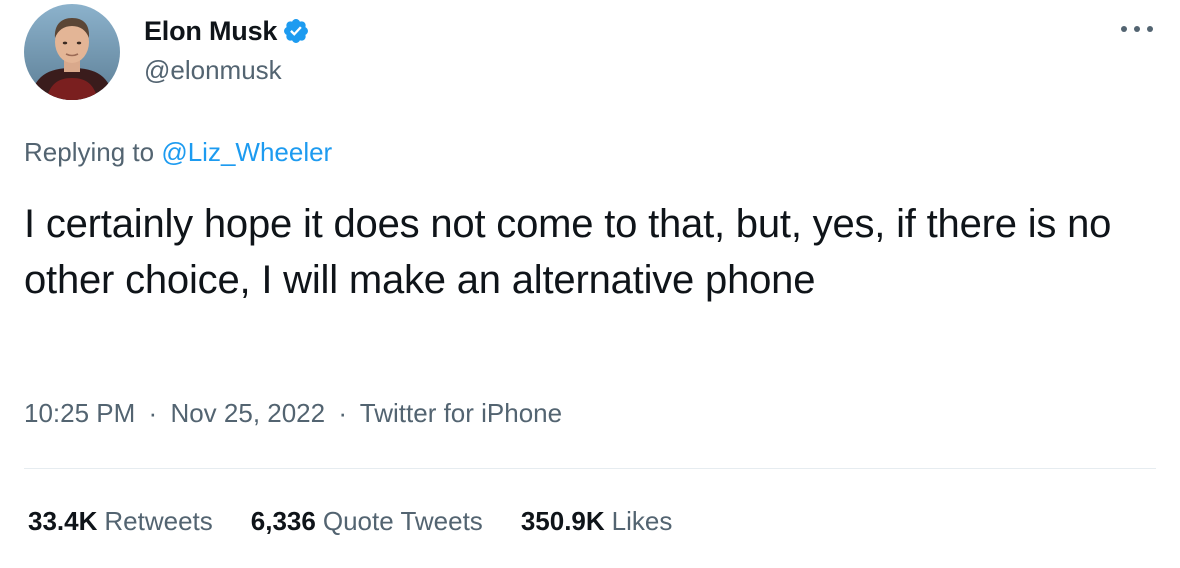 This screenshot has height=568, width=1180. I want to click on quote-tweets-label: Quote Tweets, so click(402, 521).